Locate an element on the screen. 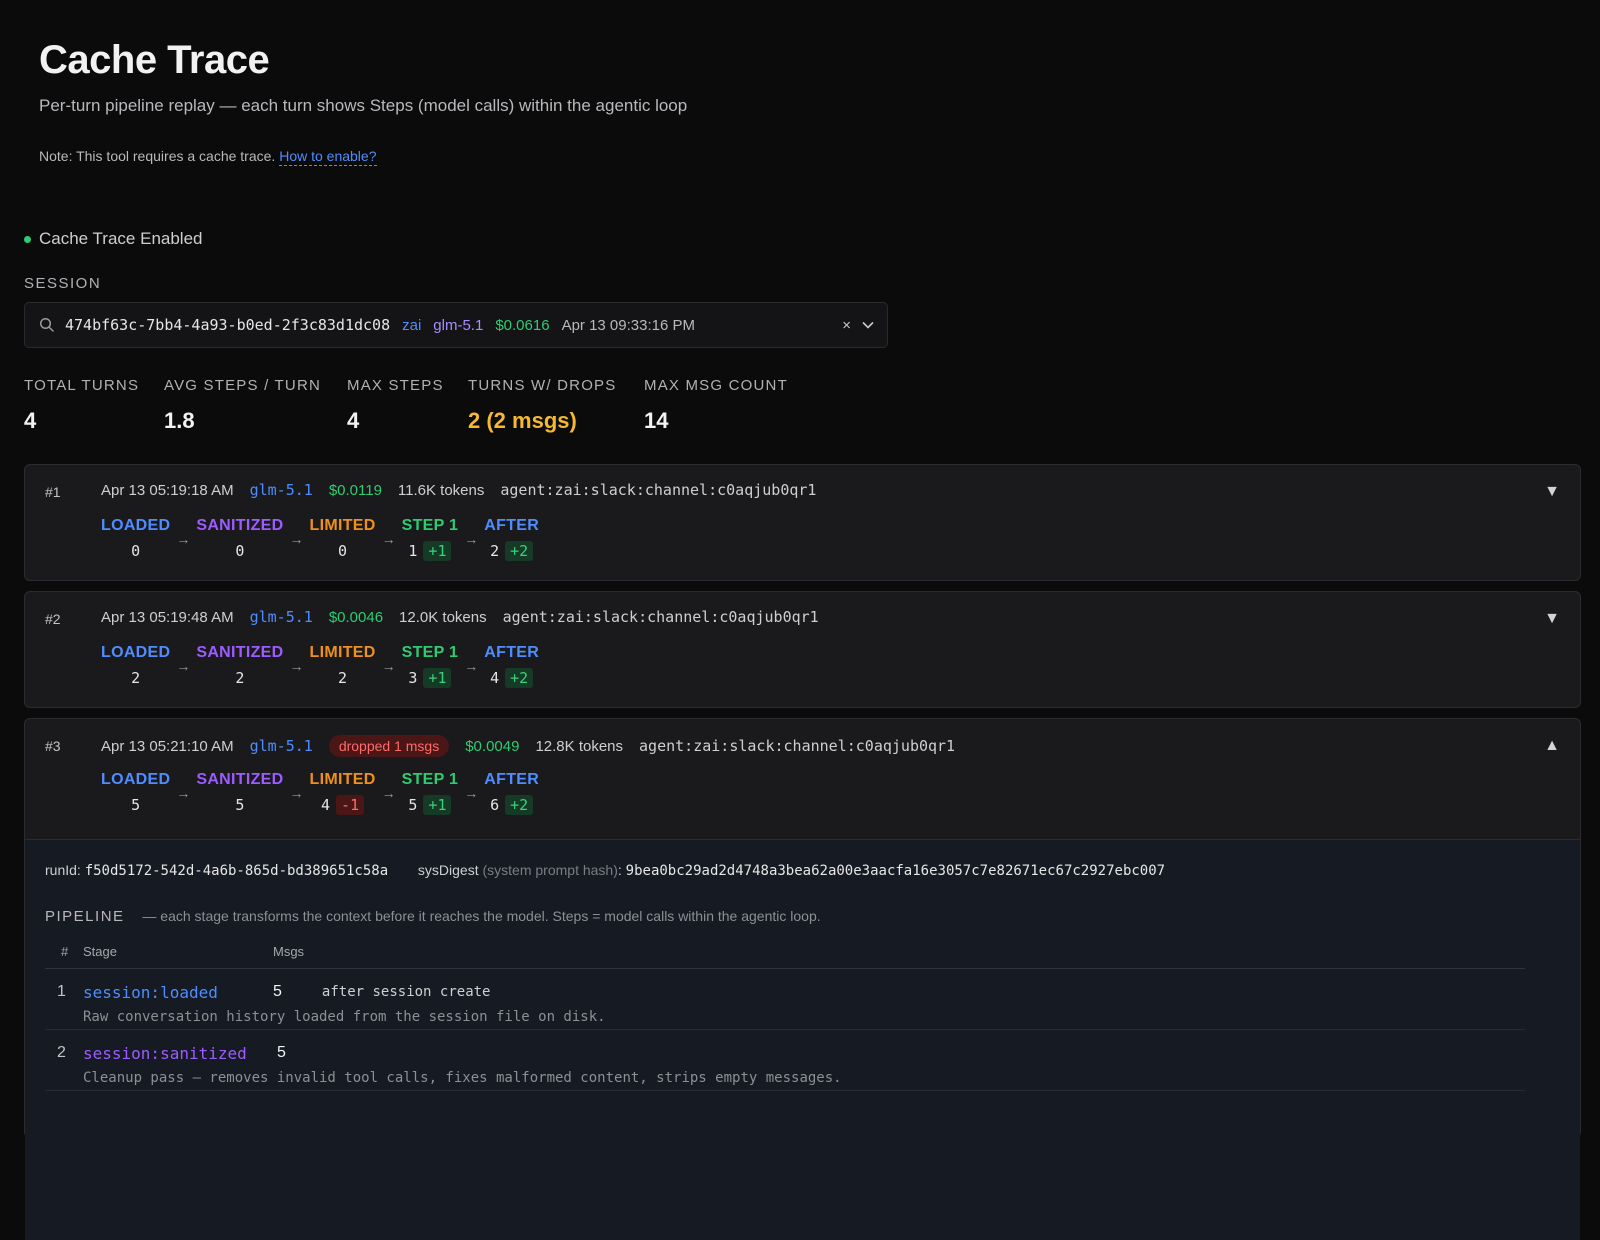  turn-number: #3 is located at coordinates (53, 746).